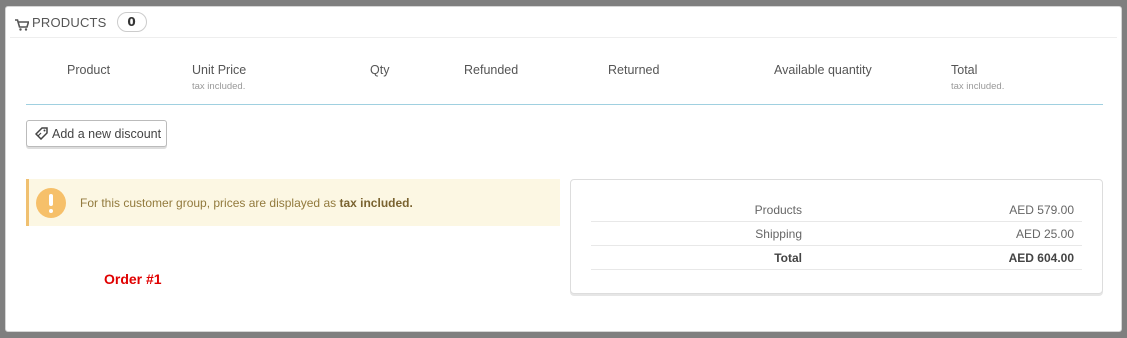 The height and width of the screenshot is (338, 1127). I want to click on product-count-badge: 0, so click(131, 22).